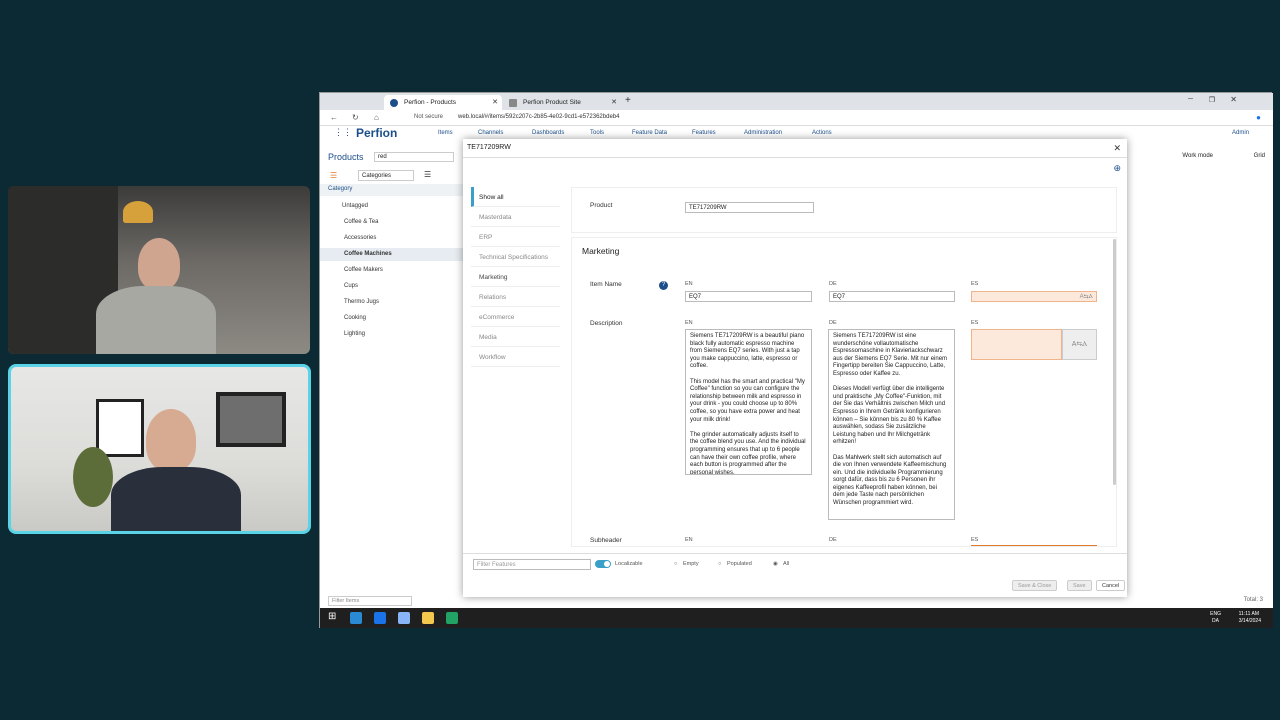 The image size is (1280, 720). Describe the element at coordinates (649, 133) in the screenshot. I see `nav-feature-data: Feature Data` at that location.